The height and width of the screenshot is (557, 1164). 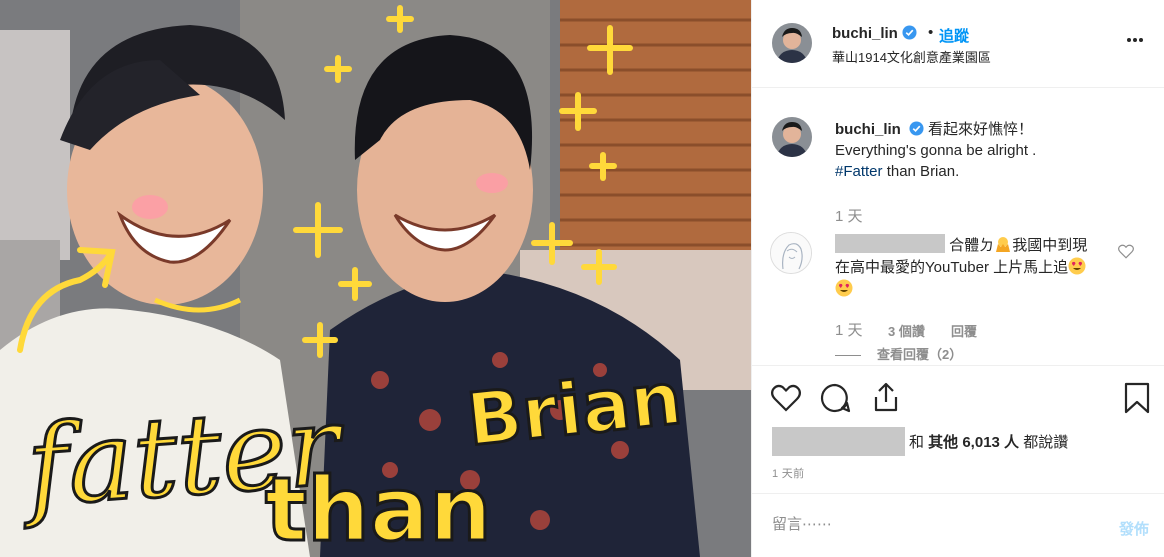 What do you see at coordinates (922, 524) in the screenshot?
I see `comment-input` at bounding box center [922, 524].